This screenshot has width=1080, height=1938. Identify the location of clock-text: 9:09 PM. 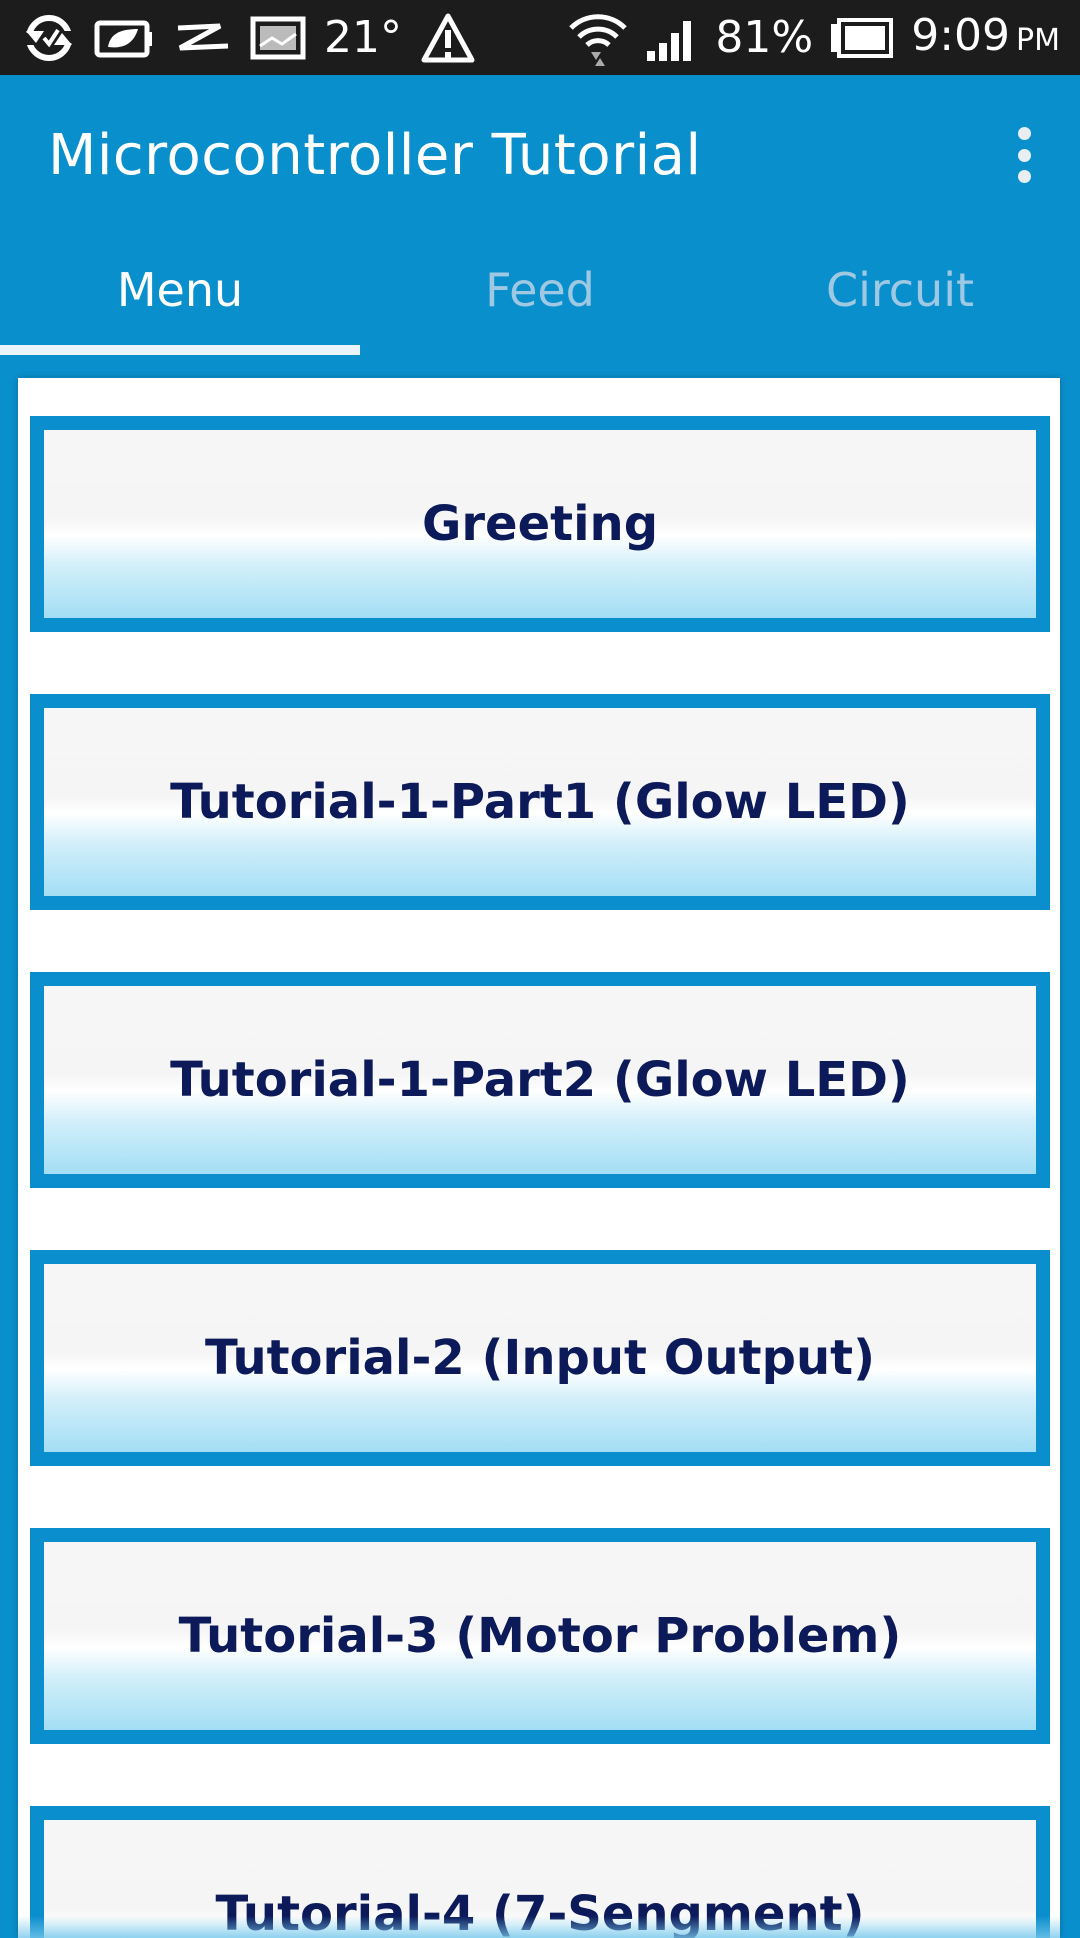
(985, 39).